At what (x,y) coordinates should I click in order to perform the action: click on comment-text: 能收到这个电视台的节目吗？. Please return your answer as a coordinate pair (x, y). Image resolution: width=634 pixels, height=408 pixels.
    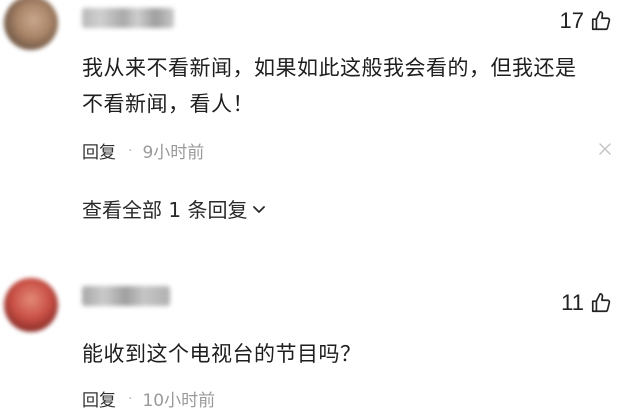
    Looking at the image, I should click on (347, 354).